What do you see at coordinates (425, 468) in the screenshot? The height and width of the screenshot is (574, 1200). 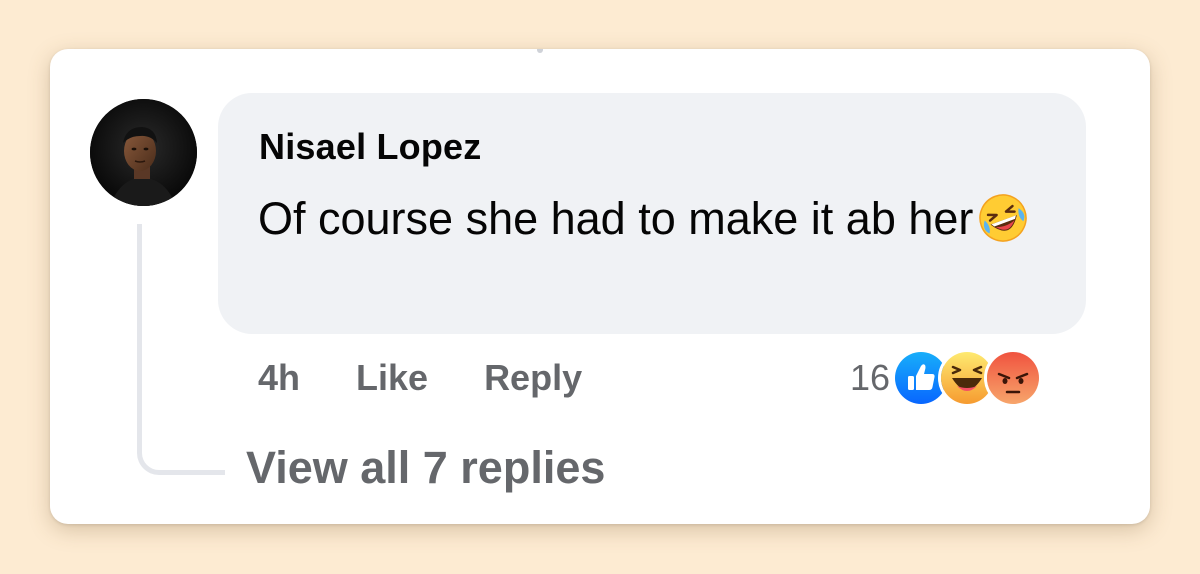 I see `view-all-replies-link: View all 7 replies` at bounding box center [425, 468].